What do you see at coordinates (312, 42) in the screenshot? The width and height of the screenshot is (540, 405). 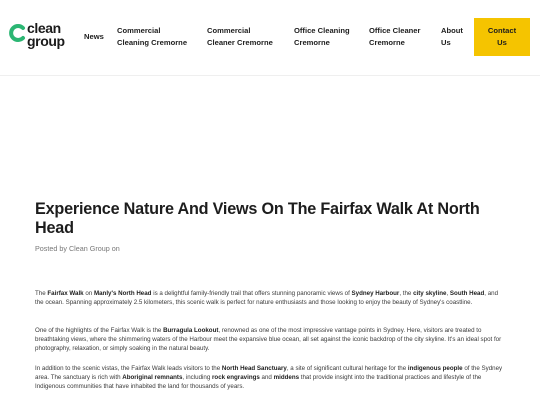 I see `nav-office-cleaning-line-2: Cremorne` at bounding box center [312, 42].